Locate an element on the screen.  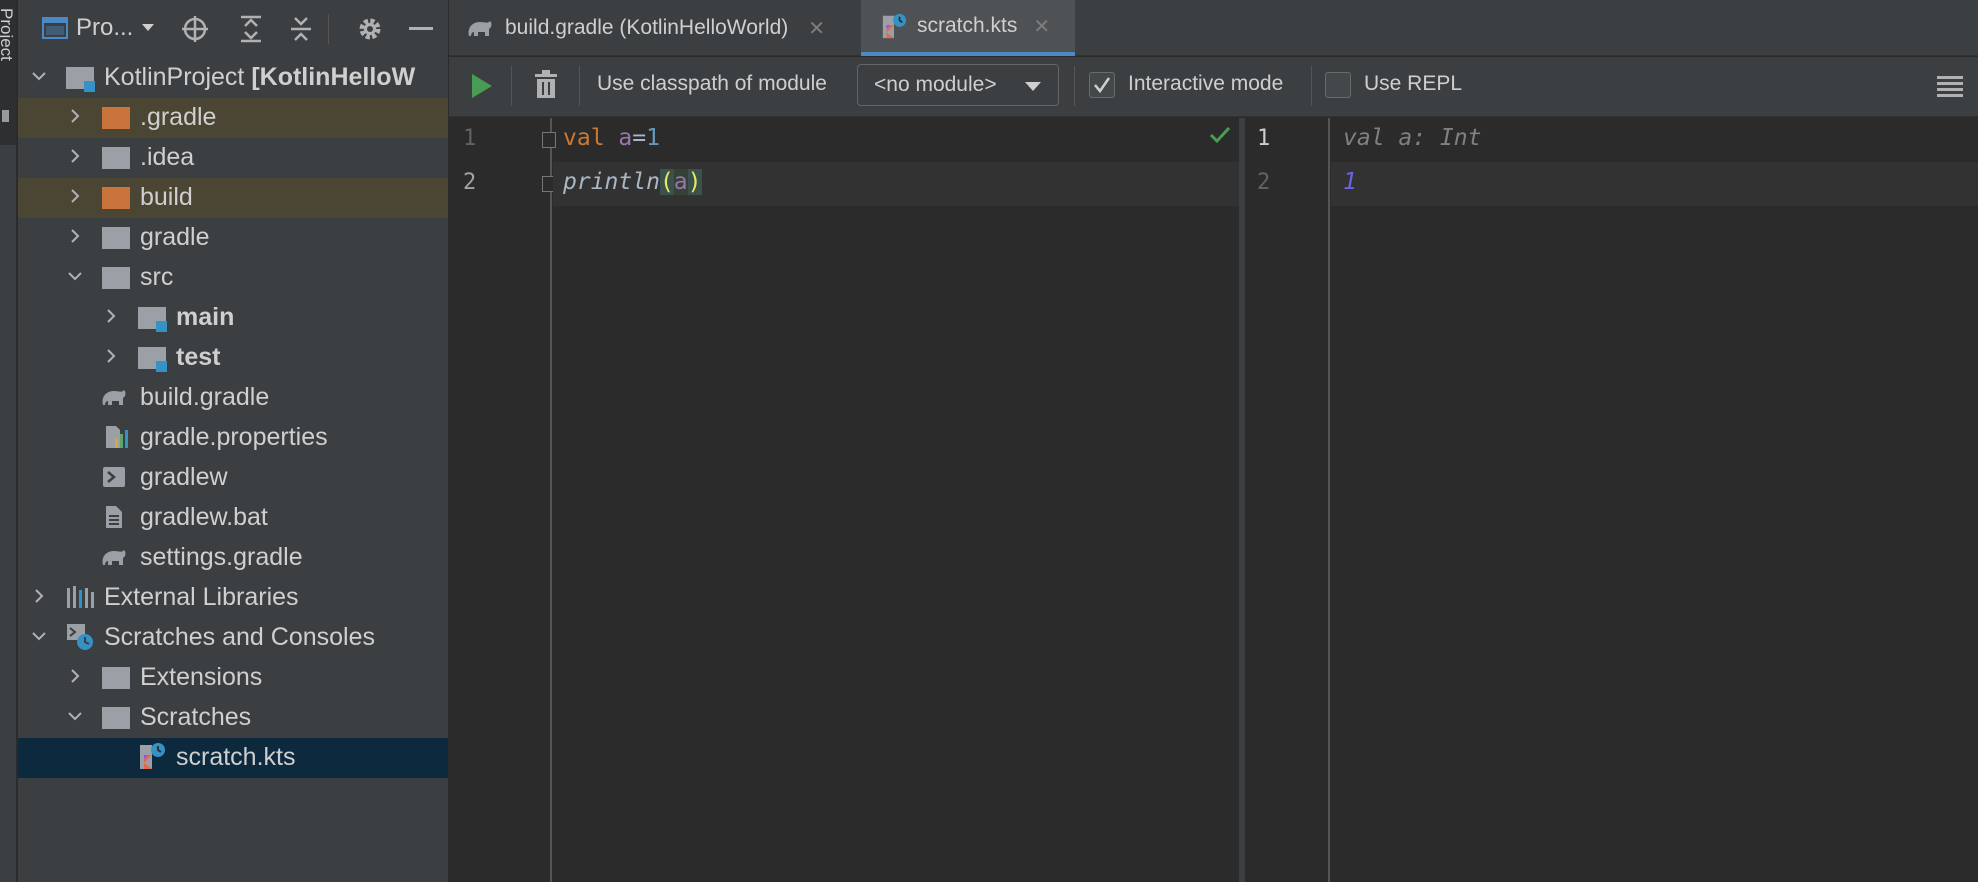
project-tool-tab-label: Project is located at coordinates (8, 34).